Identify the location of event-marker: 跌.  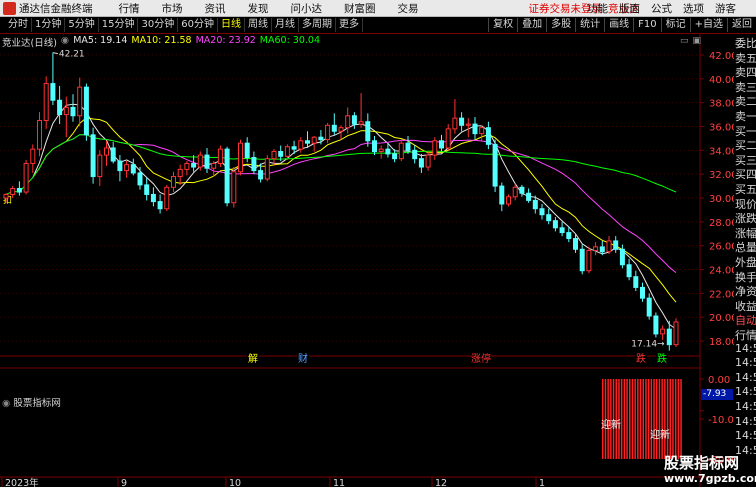
(662, 358).